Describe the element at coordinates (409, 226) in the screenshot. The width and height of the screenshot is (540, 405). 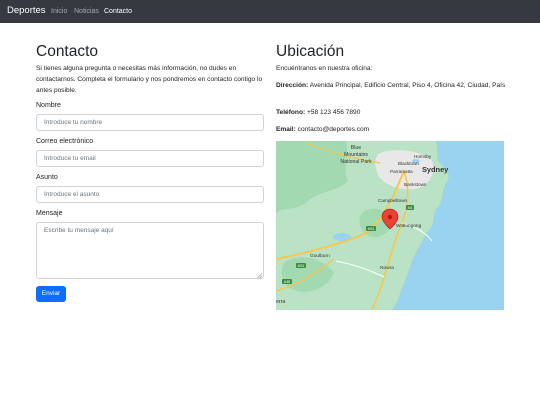
I see `label-wollongong: Wollongong` at that location.